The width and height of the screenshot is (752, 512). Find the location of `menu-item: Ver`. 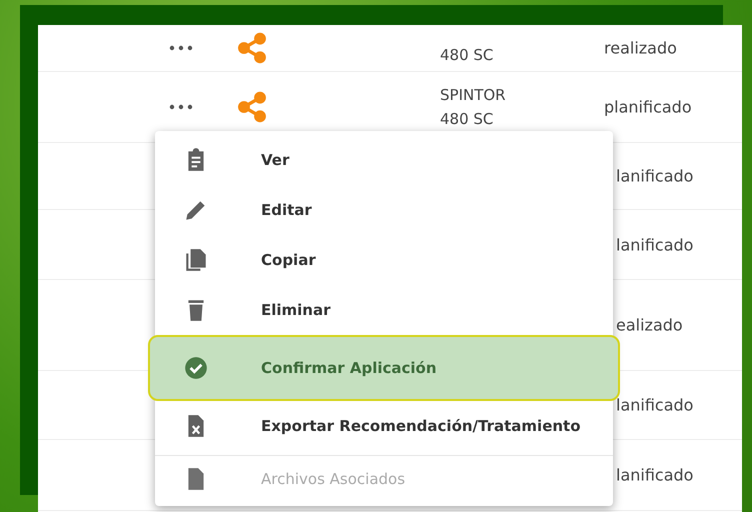

menu-item: Ver is located at coordinates (384, 160).